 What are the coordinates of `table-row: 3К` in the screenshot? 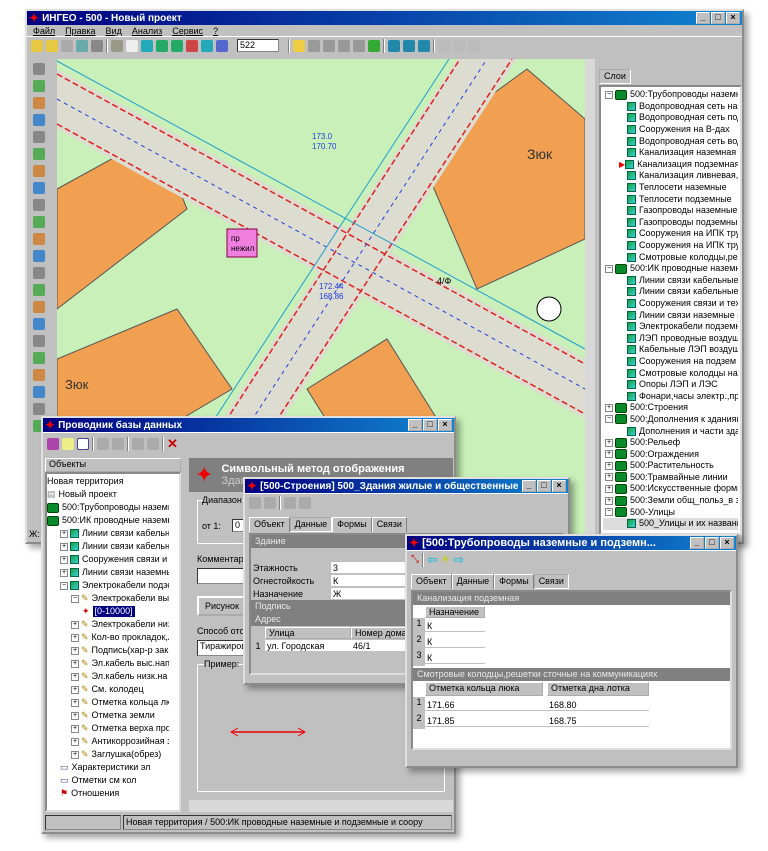 It's located at (571, 658).